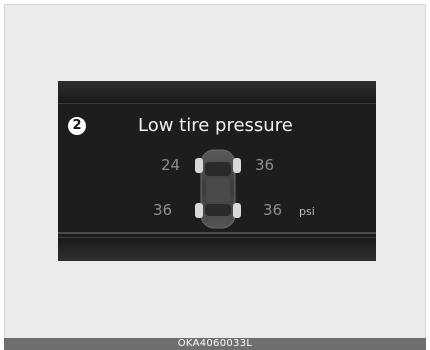  I want to click on tire-front-right-icon, so click(237, 165).